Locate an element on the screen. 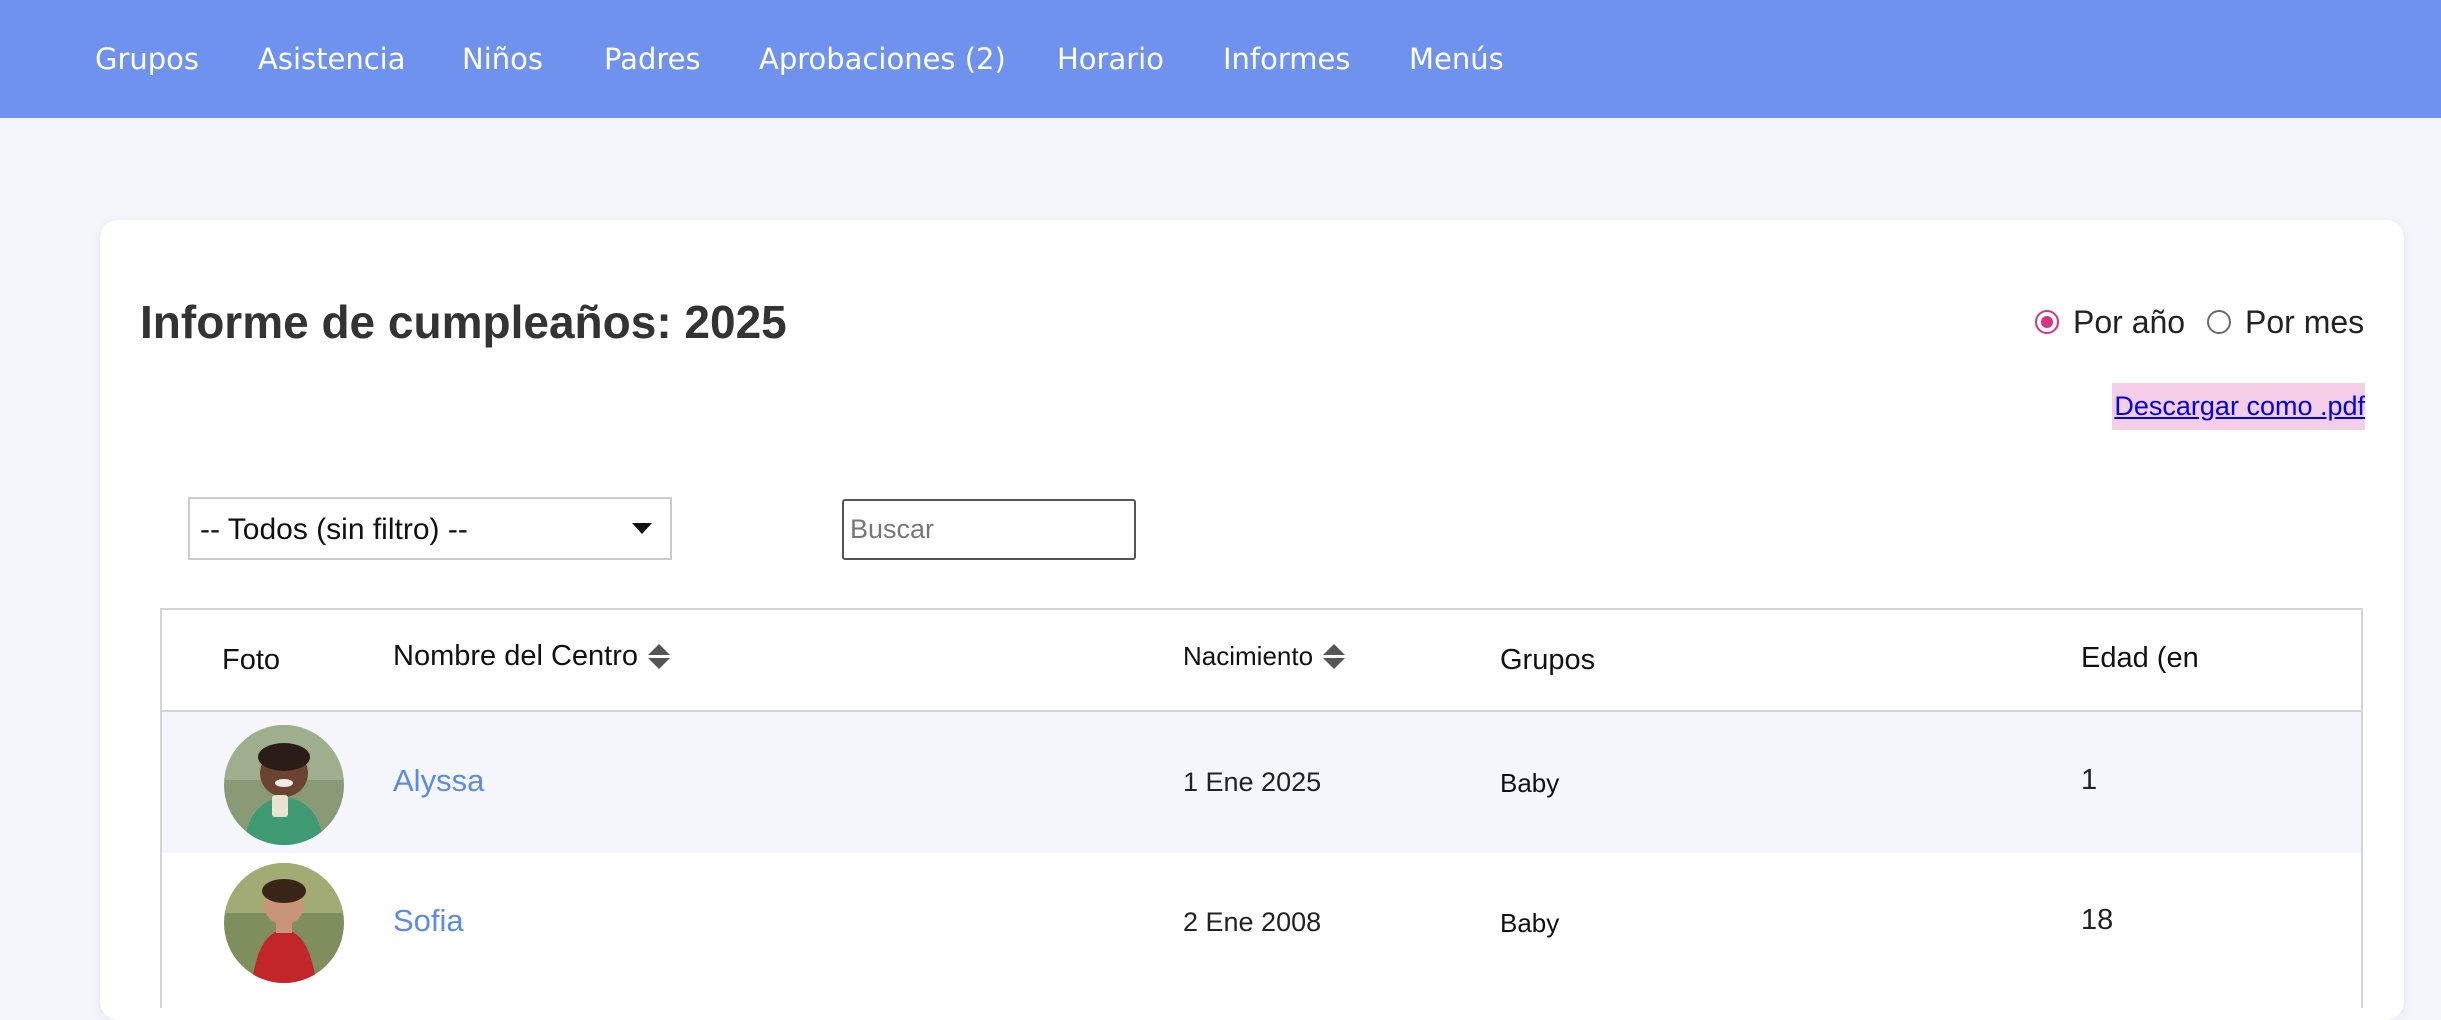  header-foto: Foto is located at coordinates (251, 660).